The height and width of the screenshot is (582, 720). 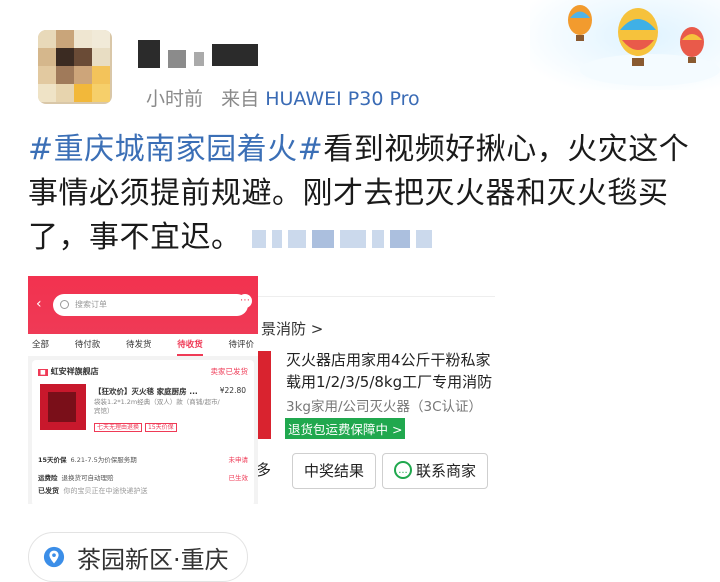 What do you see at coordinates (238, 478) in the screenshot?
I see `row-status: 已生效` at bounding box center [238, 478].